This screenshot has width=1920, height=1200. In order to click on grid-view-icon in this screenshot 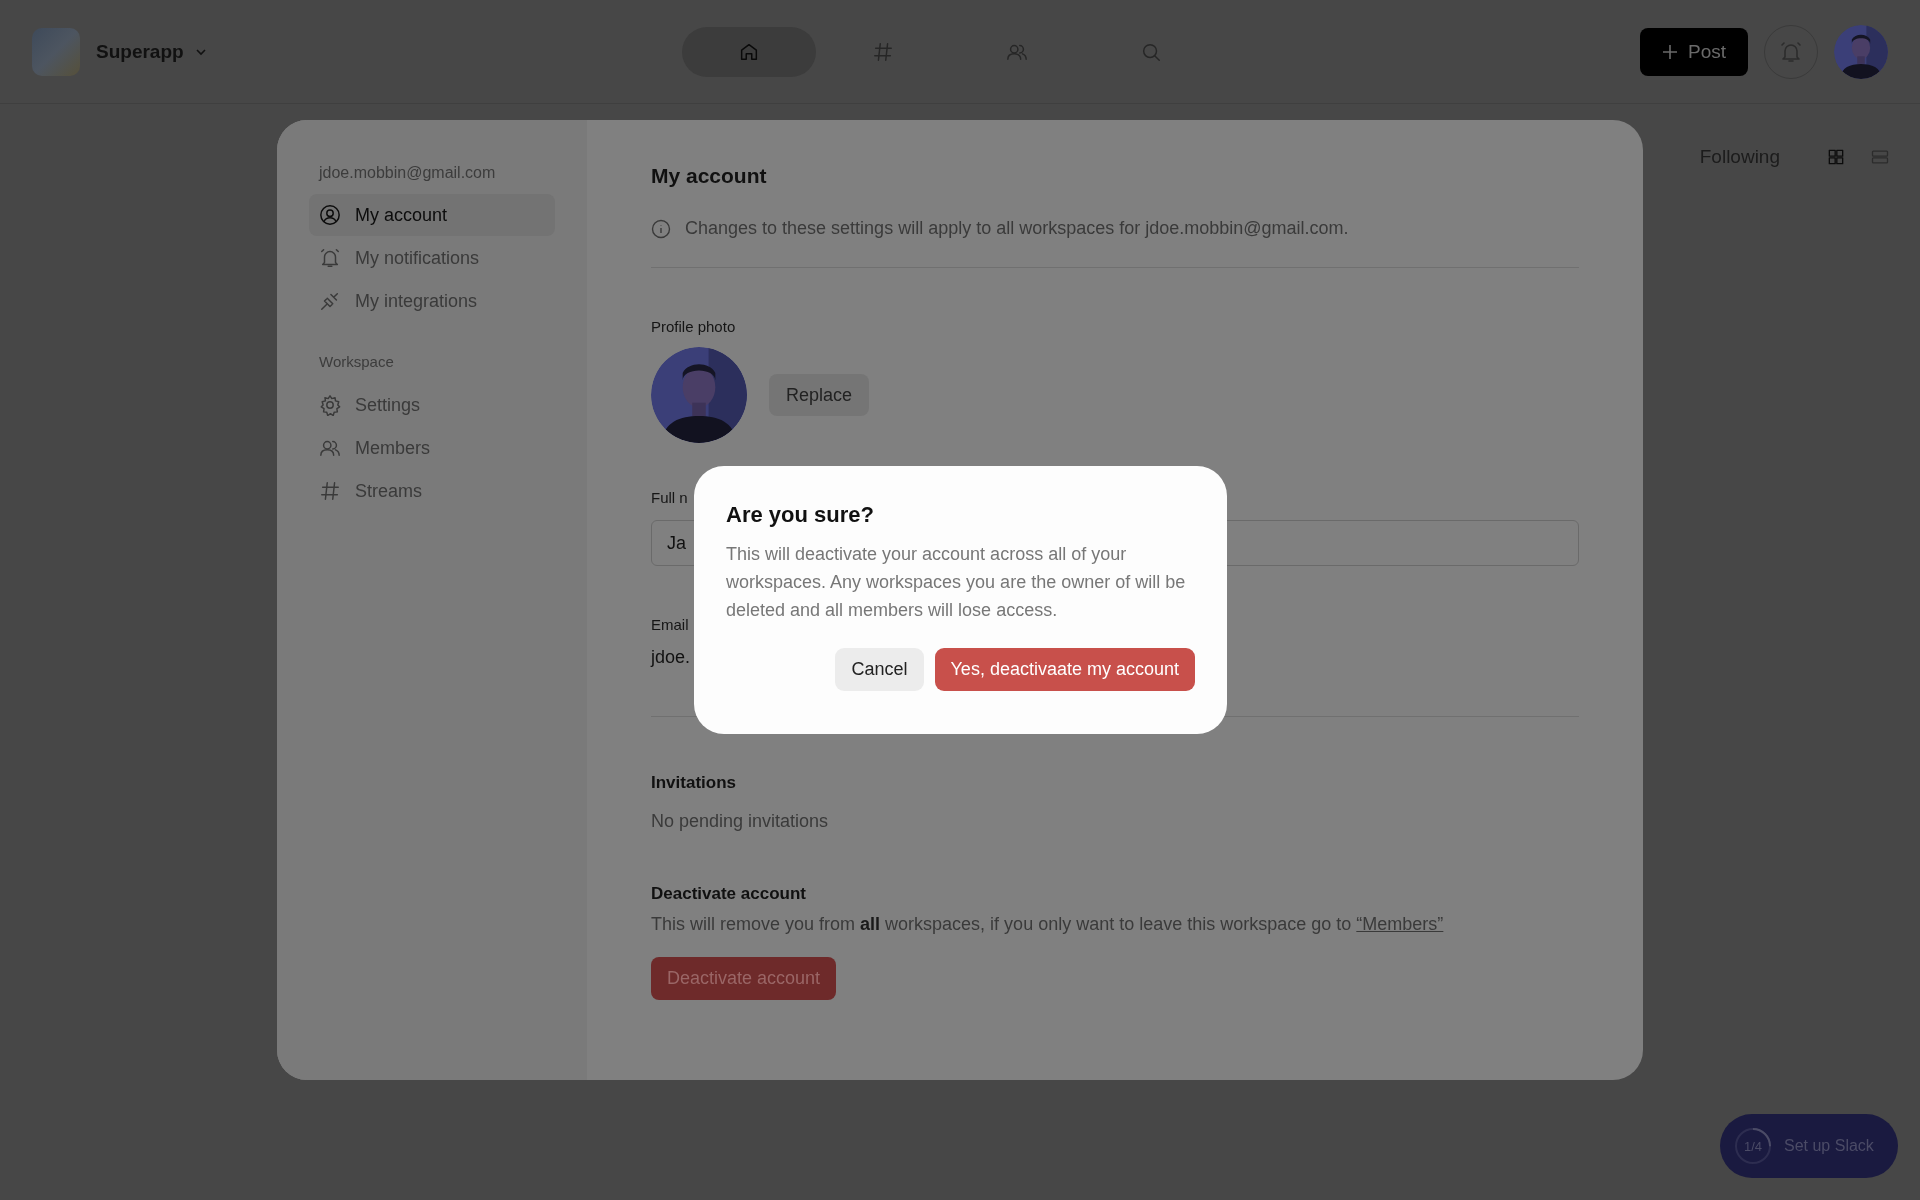, I will do `click(1836, 157)`.